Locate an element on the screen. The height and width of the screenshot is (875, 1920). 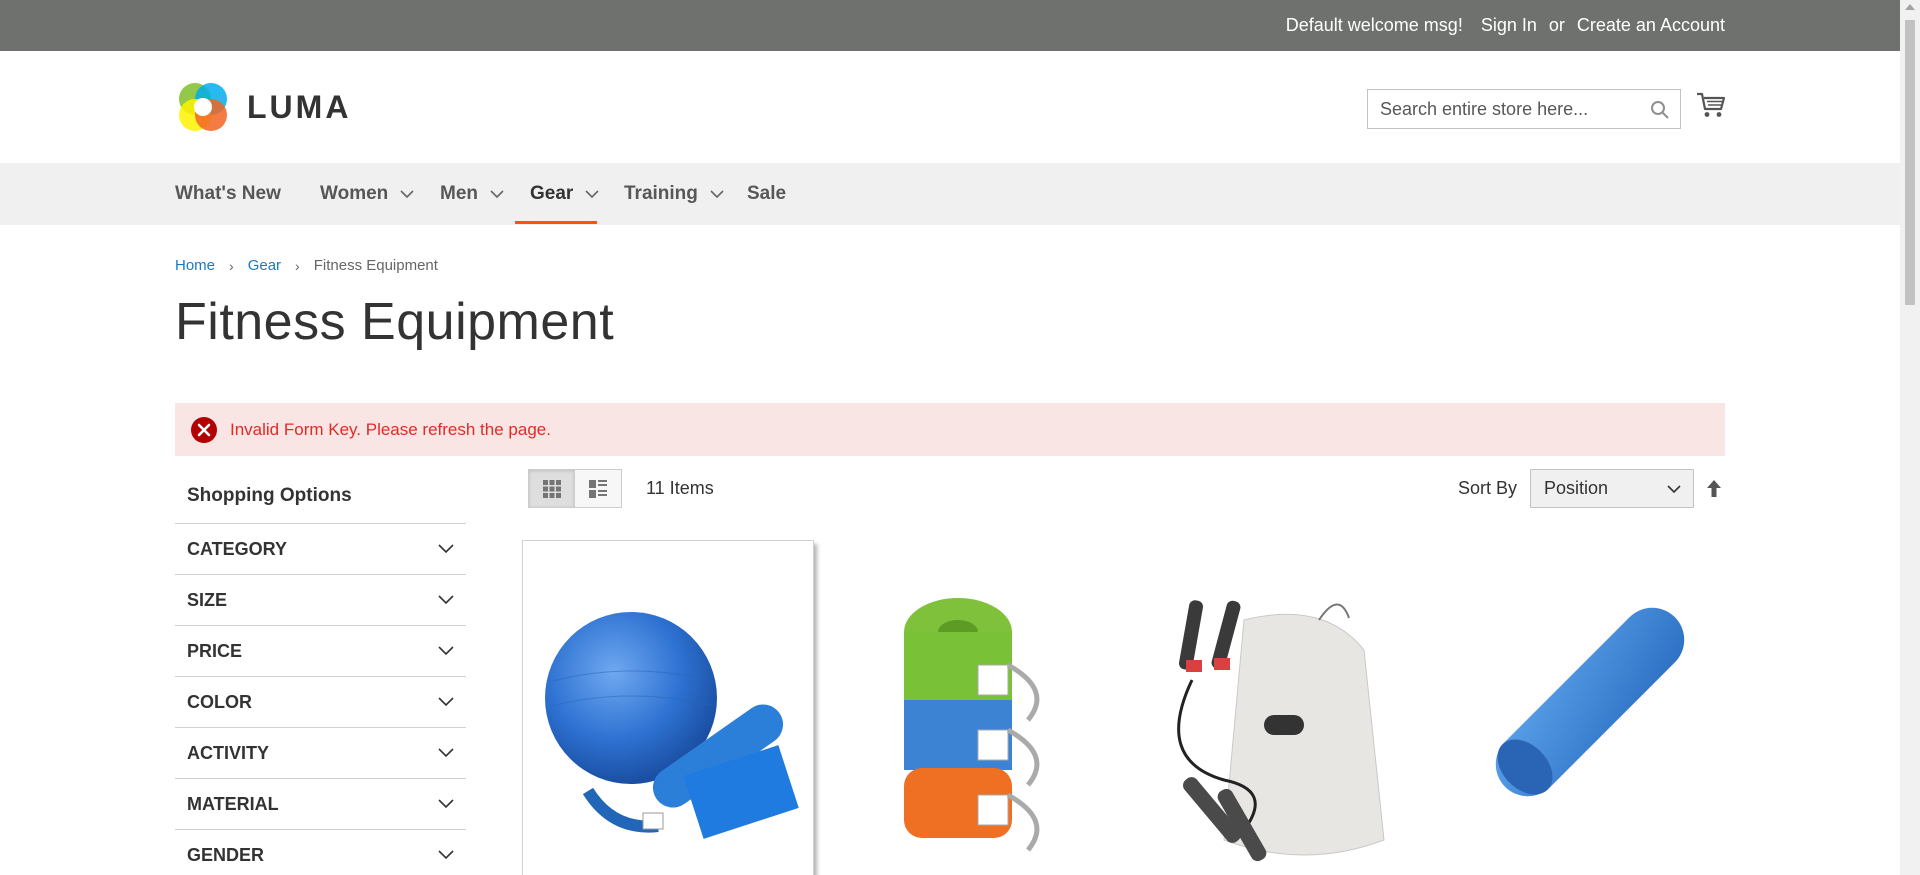
filter-label: MATERIAL is located at coordinates (233, 803).